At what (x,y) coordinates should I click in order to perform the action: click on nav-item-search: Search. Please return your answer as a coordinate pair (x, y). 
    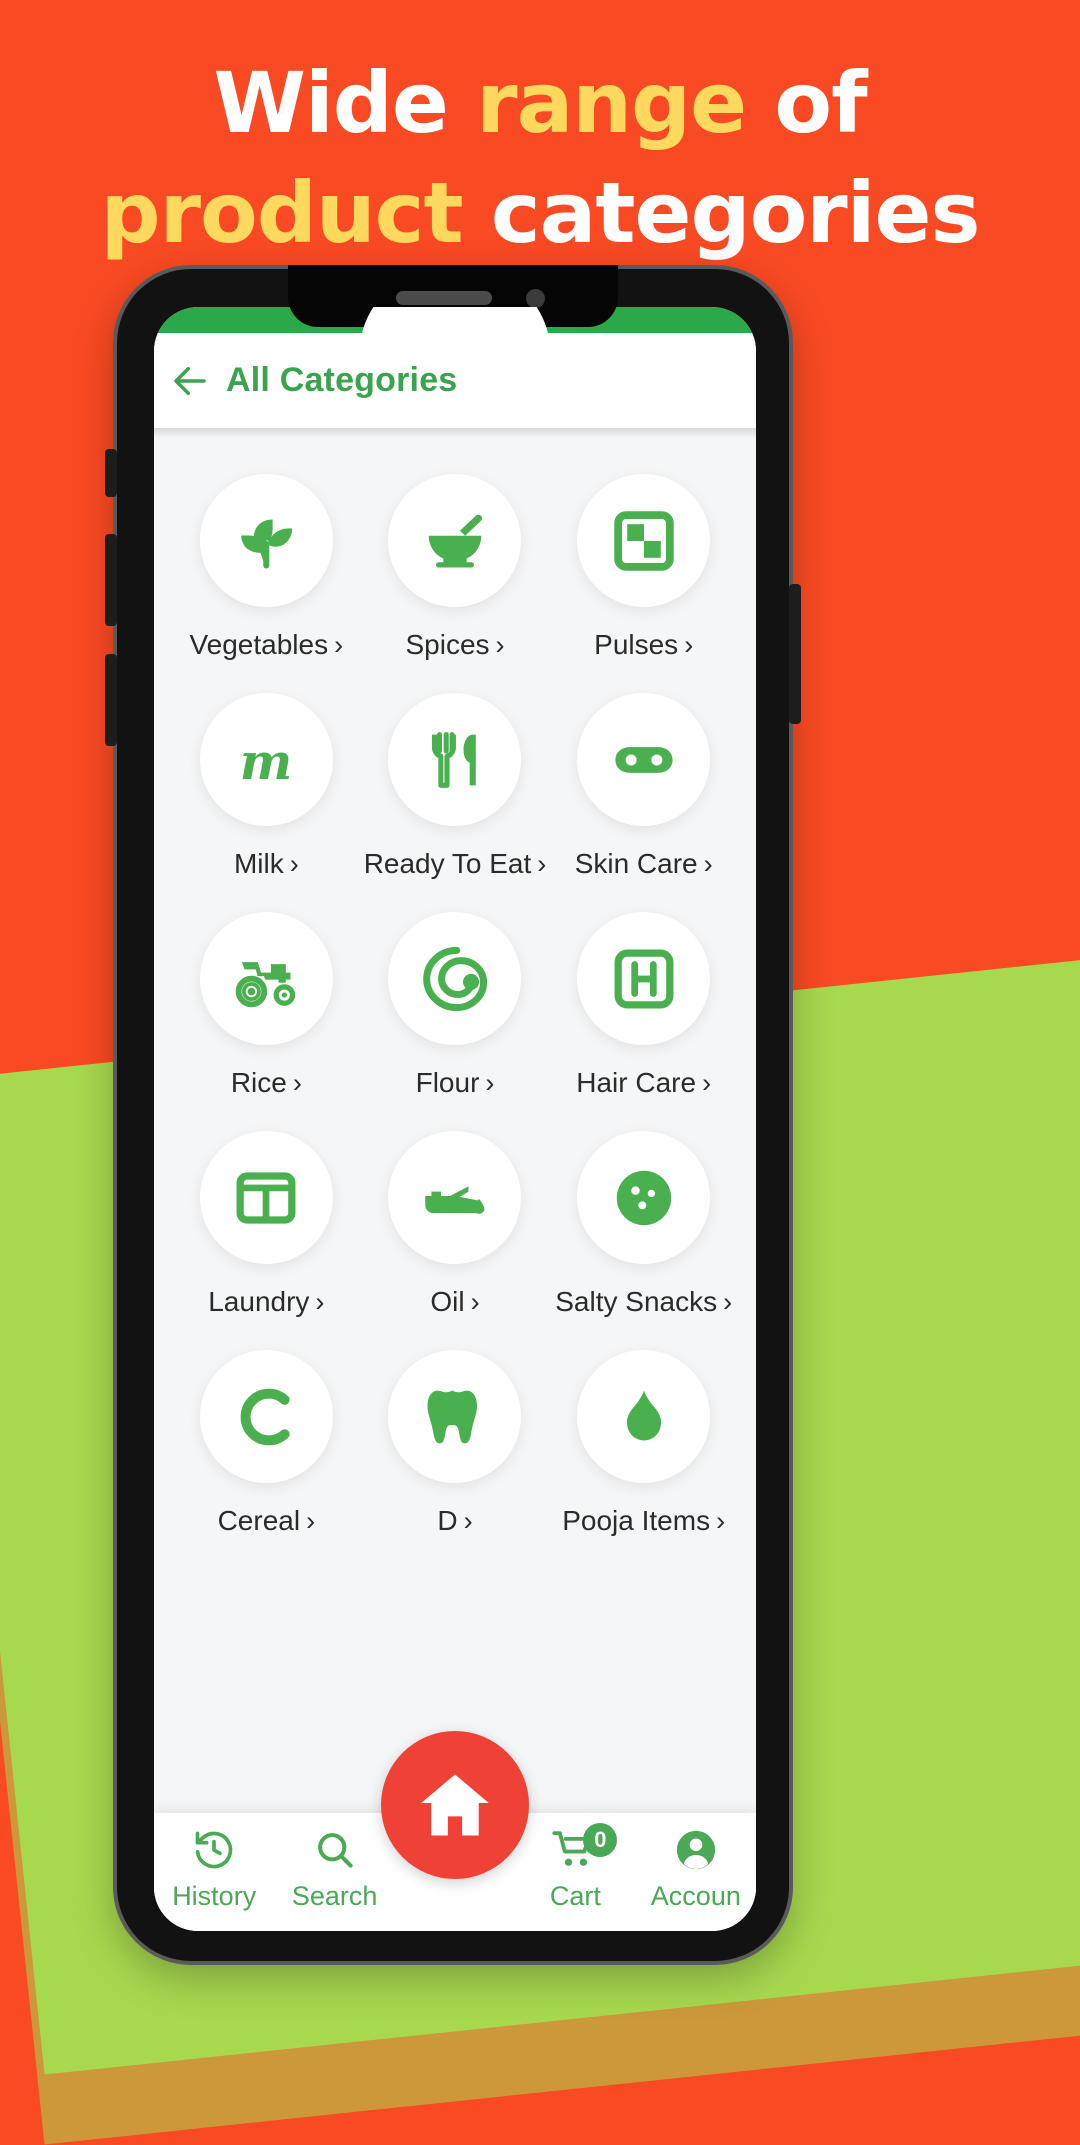
    Looking at the image, I should click on (334, 1869).